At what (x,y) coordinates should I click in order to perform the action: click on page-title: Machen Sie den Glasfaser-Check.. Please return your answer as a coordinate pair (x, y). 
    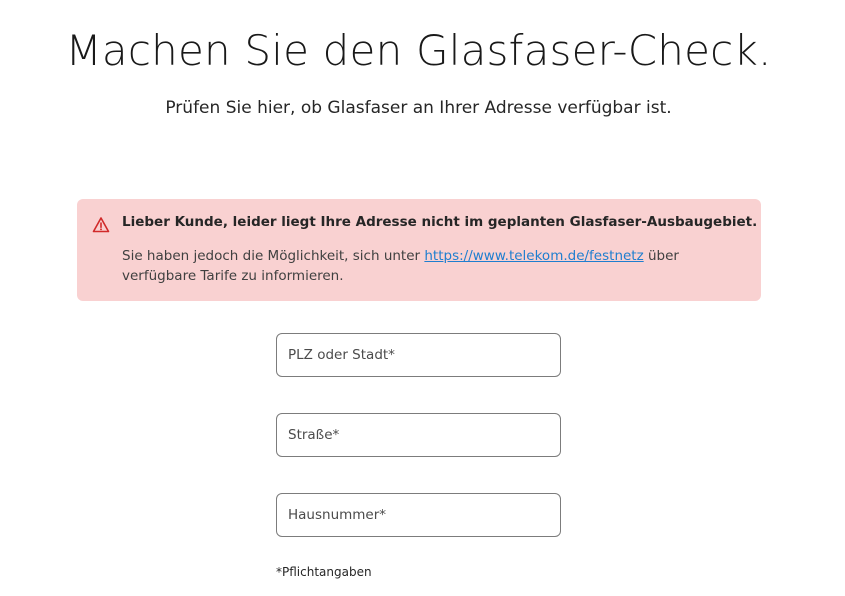
    Looking at the image, I should click on (418, 50).